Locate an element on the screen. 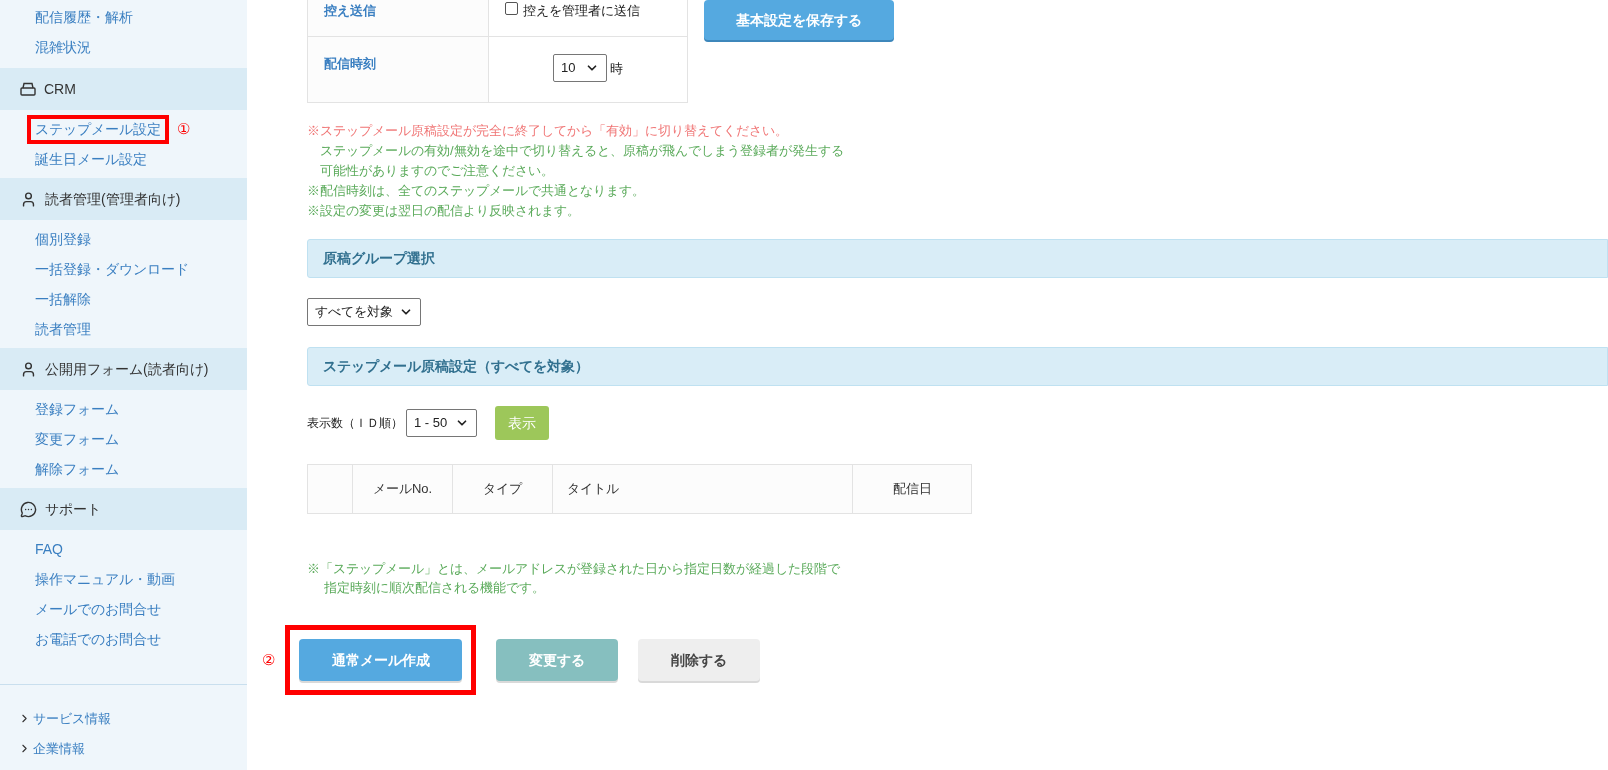 This screenshot has width=1608, height=770. sidebar-link: 解除フォーム is located at coordinates (77, 469).